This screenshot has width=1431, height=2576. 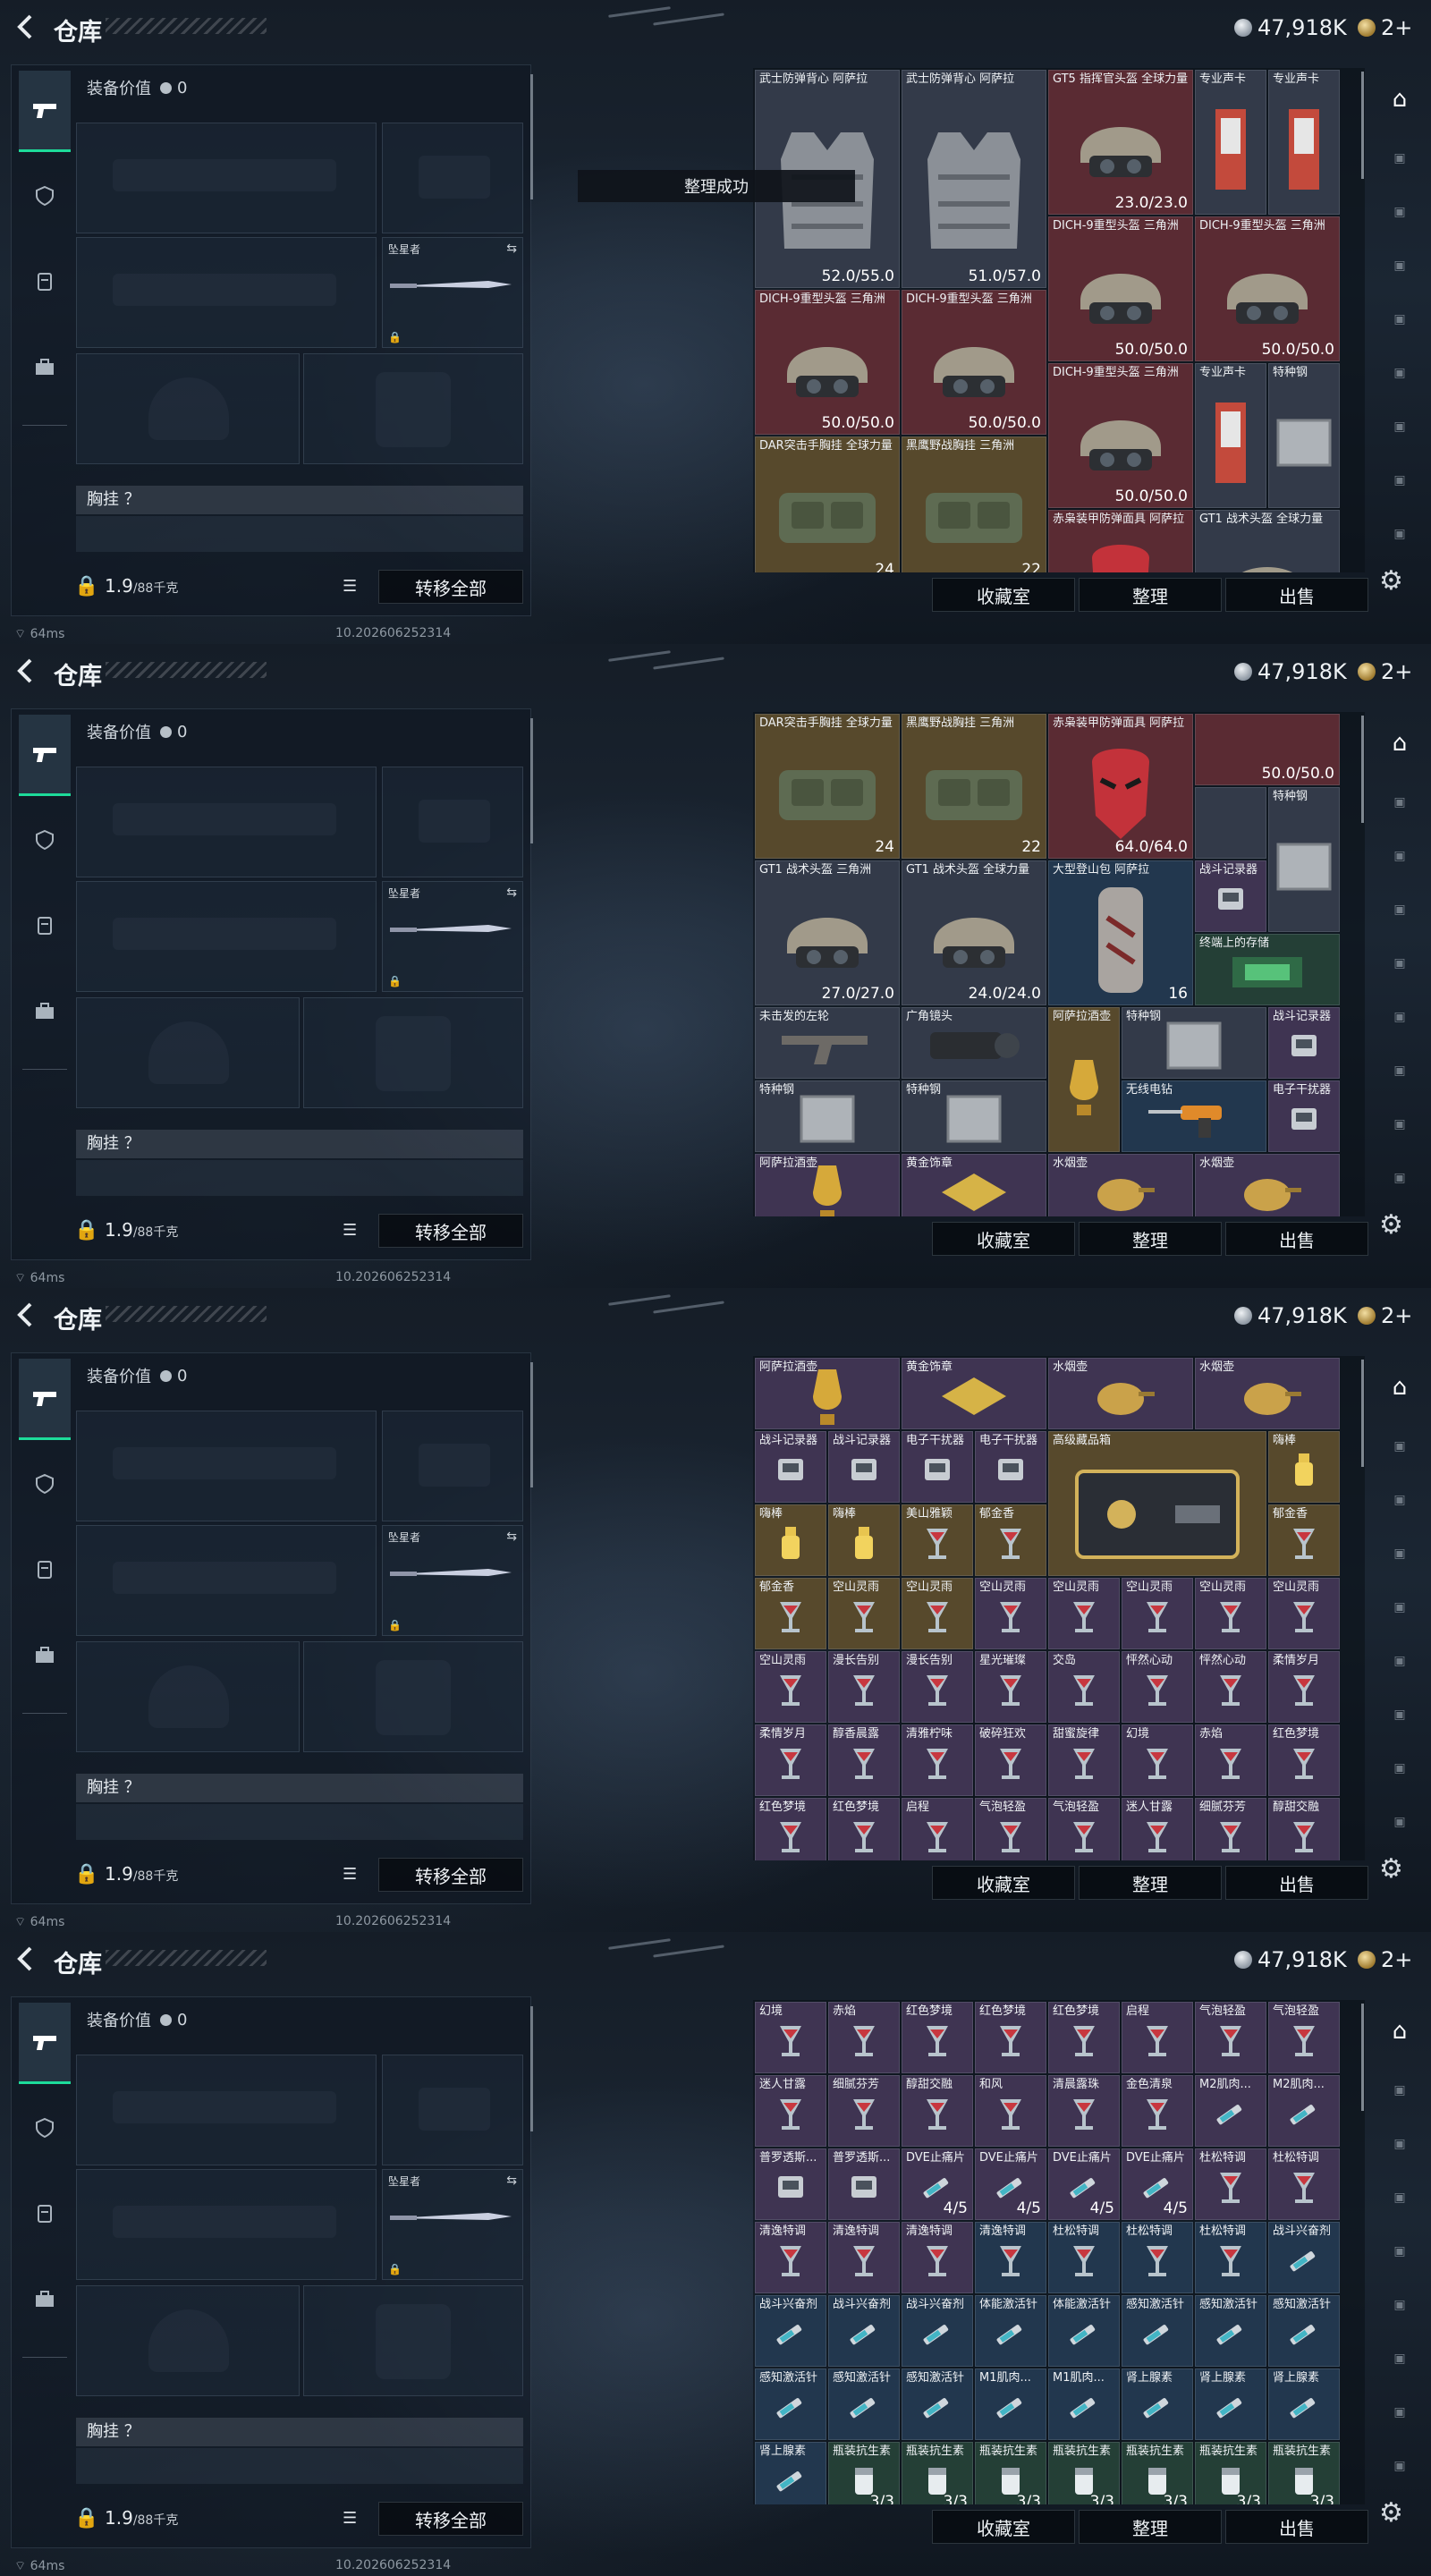 I want to click on stash-item: 特种钢, so click(x=1194, y=1043).